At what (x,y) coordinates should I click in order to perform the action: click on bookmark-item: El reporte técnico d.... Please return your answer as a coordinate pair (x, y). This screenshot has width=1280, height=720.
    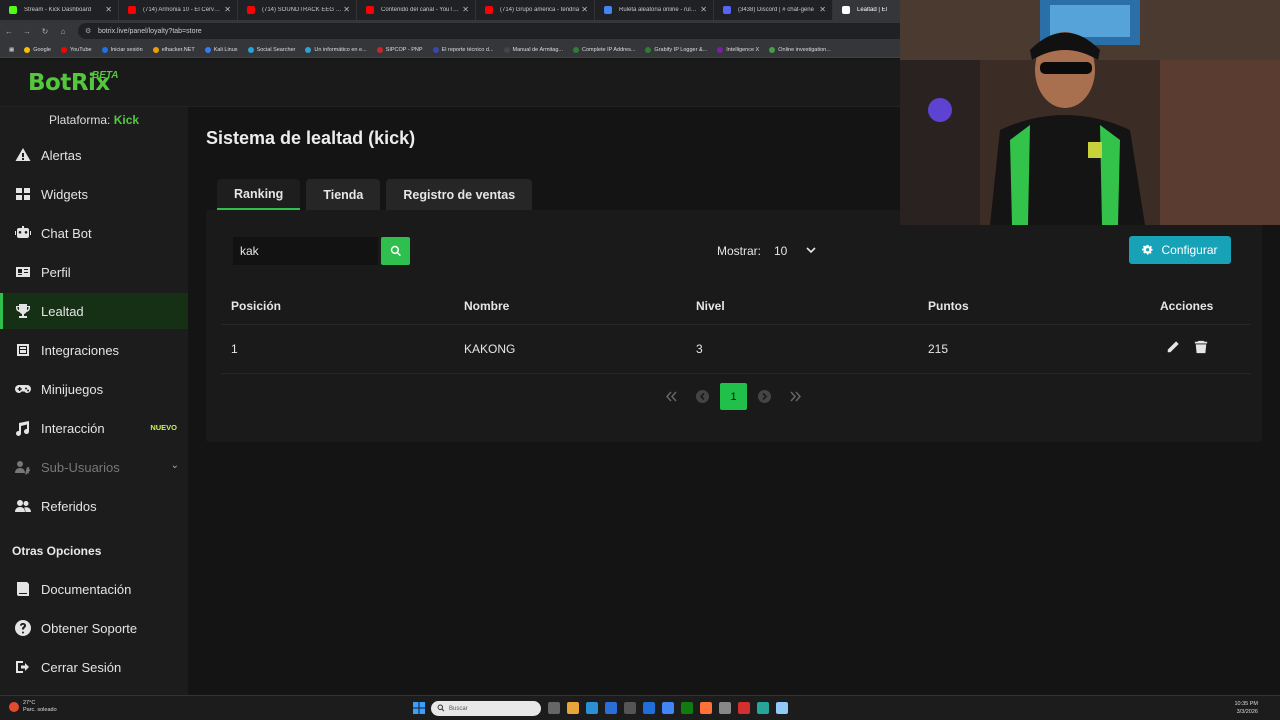
    Looking at the image, I should click on (463, 49).